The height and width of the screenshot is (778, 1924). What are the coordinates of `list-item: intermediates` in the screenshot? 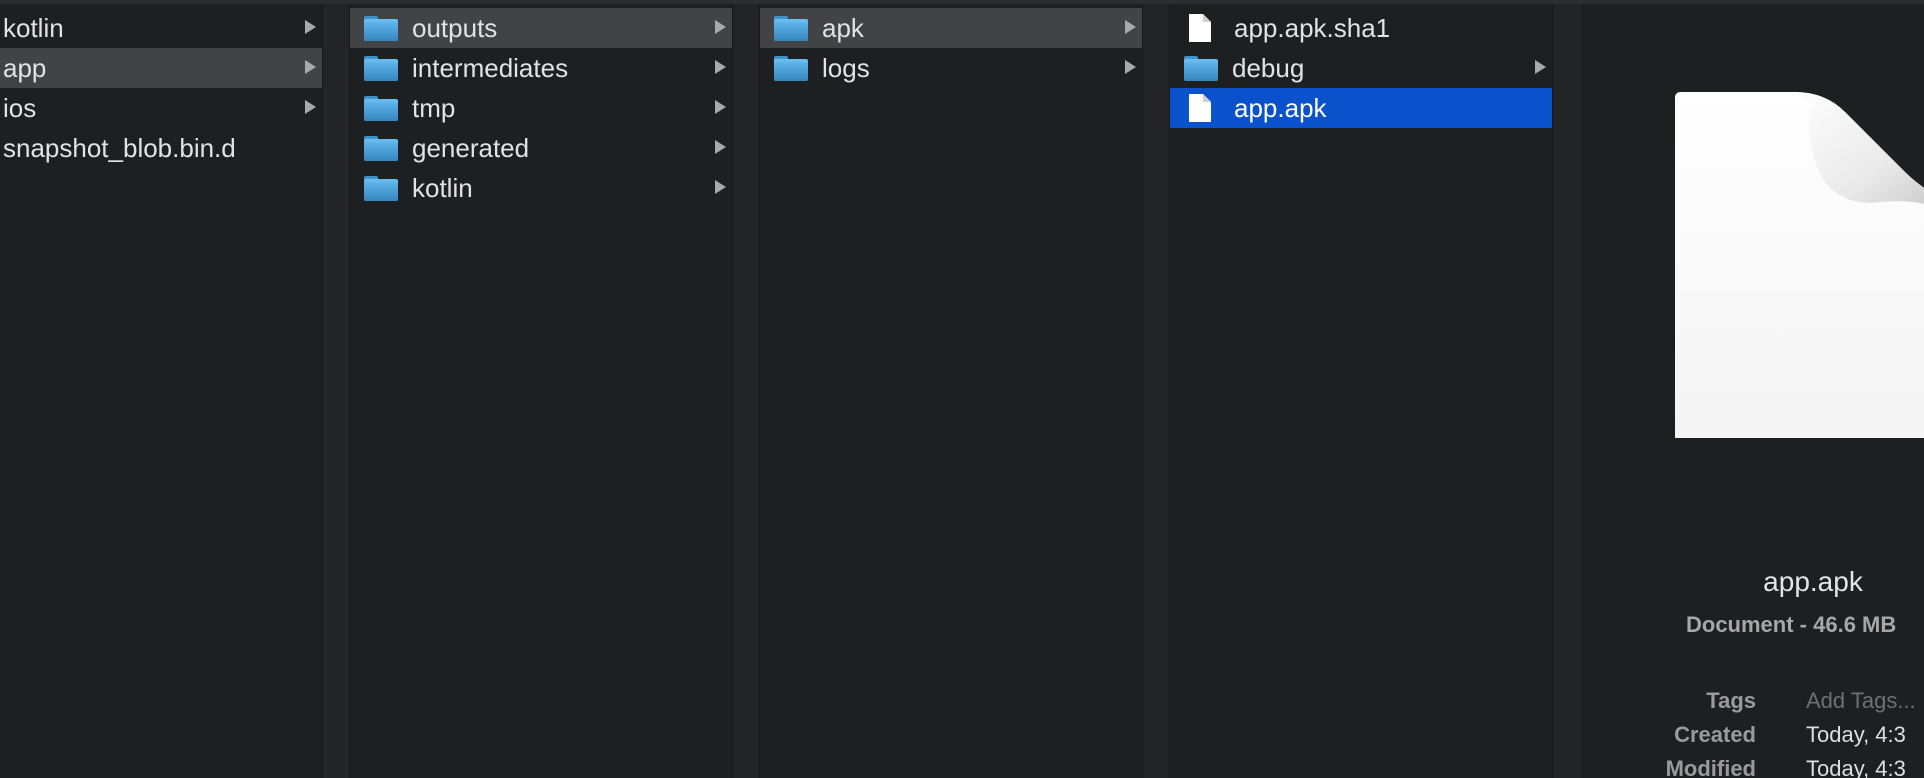 It's located at (541, 68).